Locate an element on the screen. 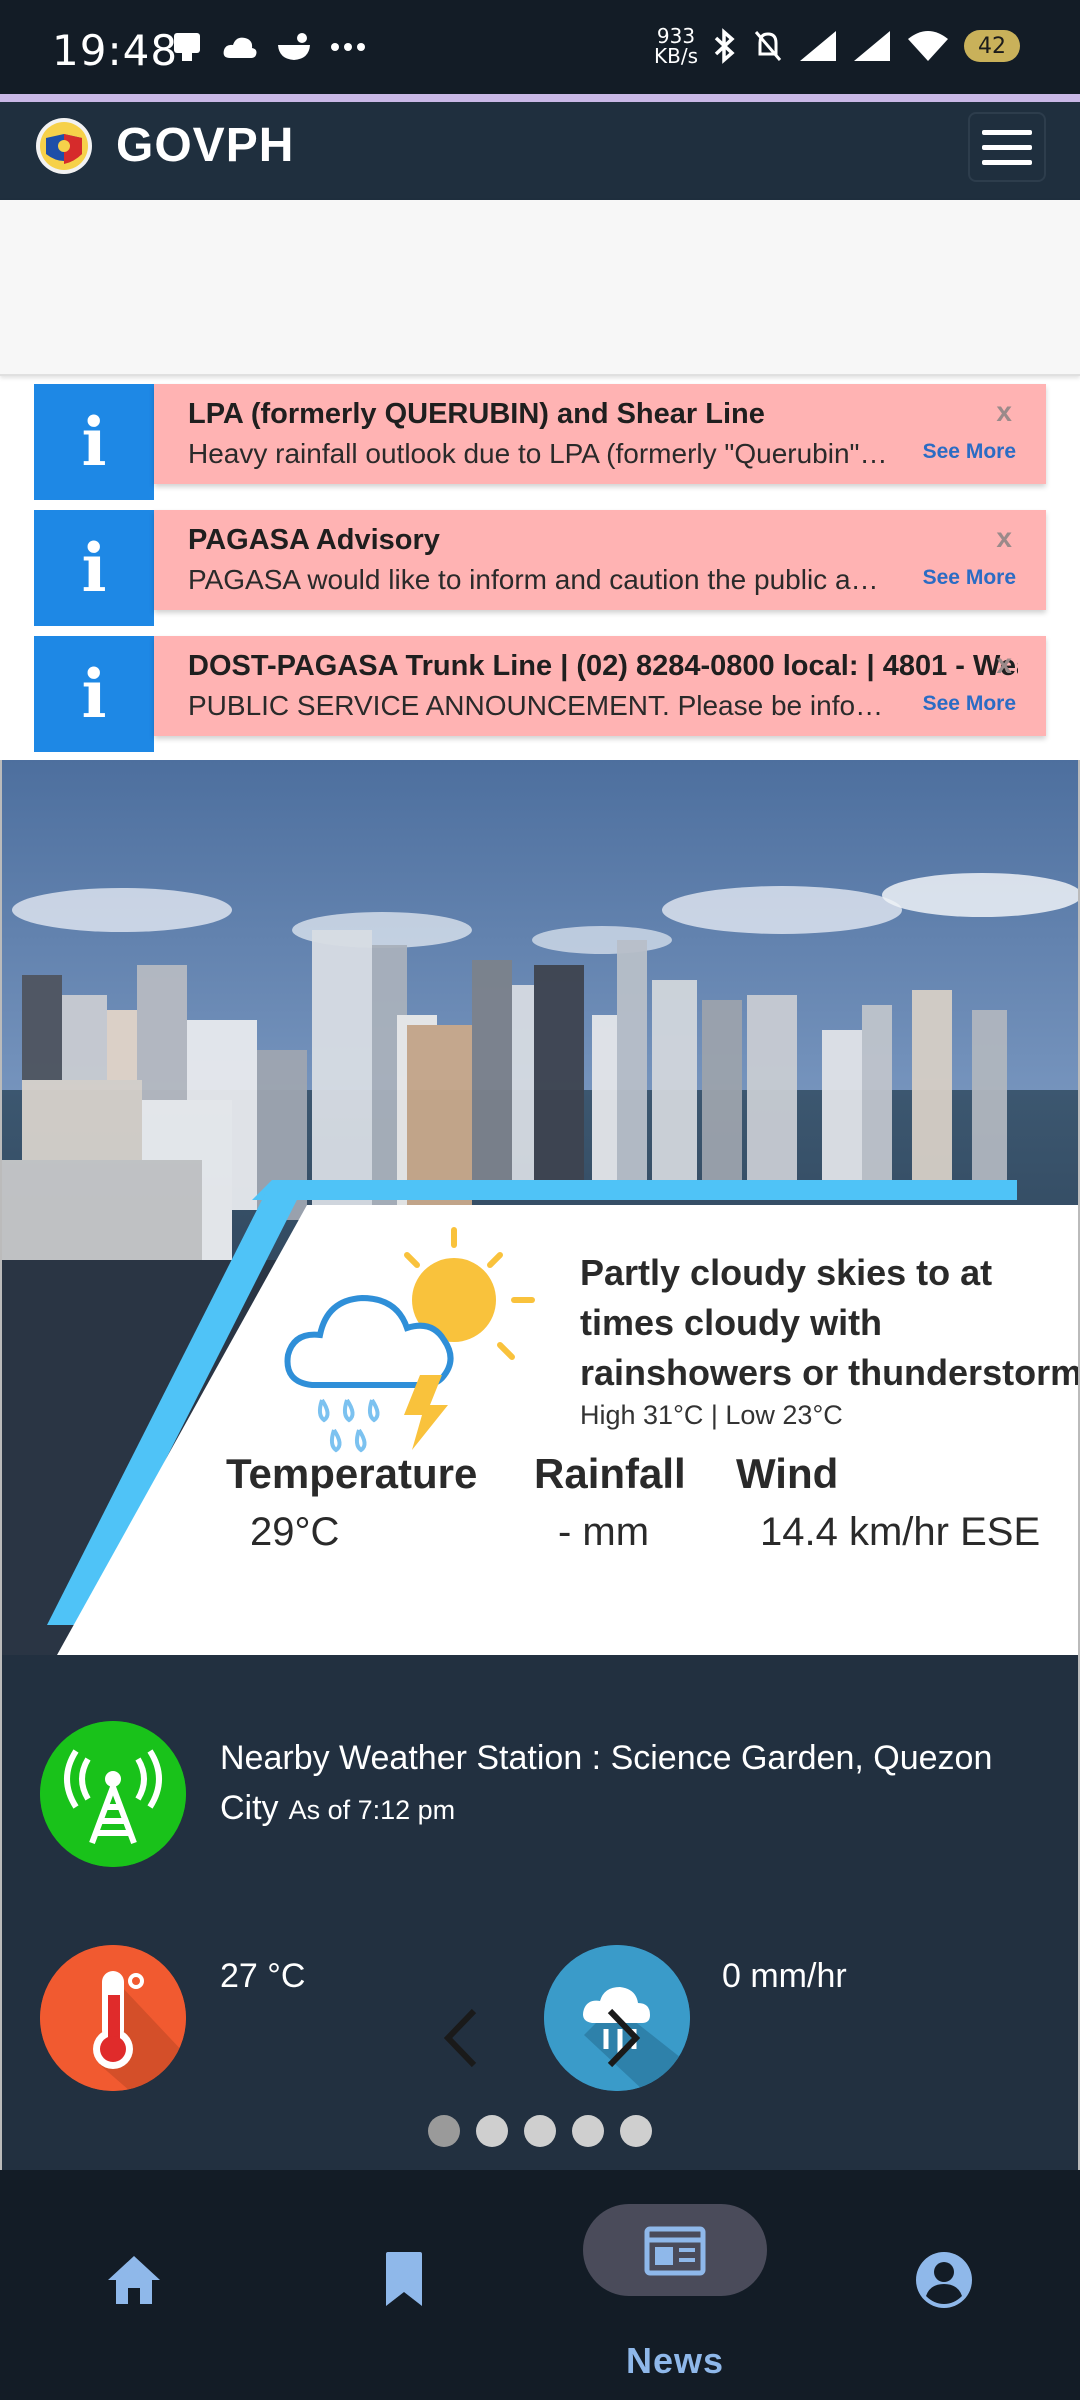 This screenshot has height=2400, width=1080. high-low-temperature: High 31°C | Low 23°C is located at coordinates (711, 1415).